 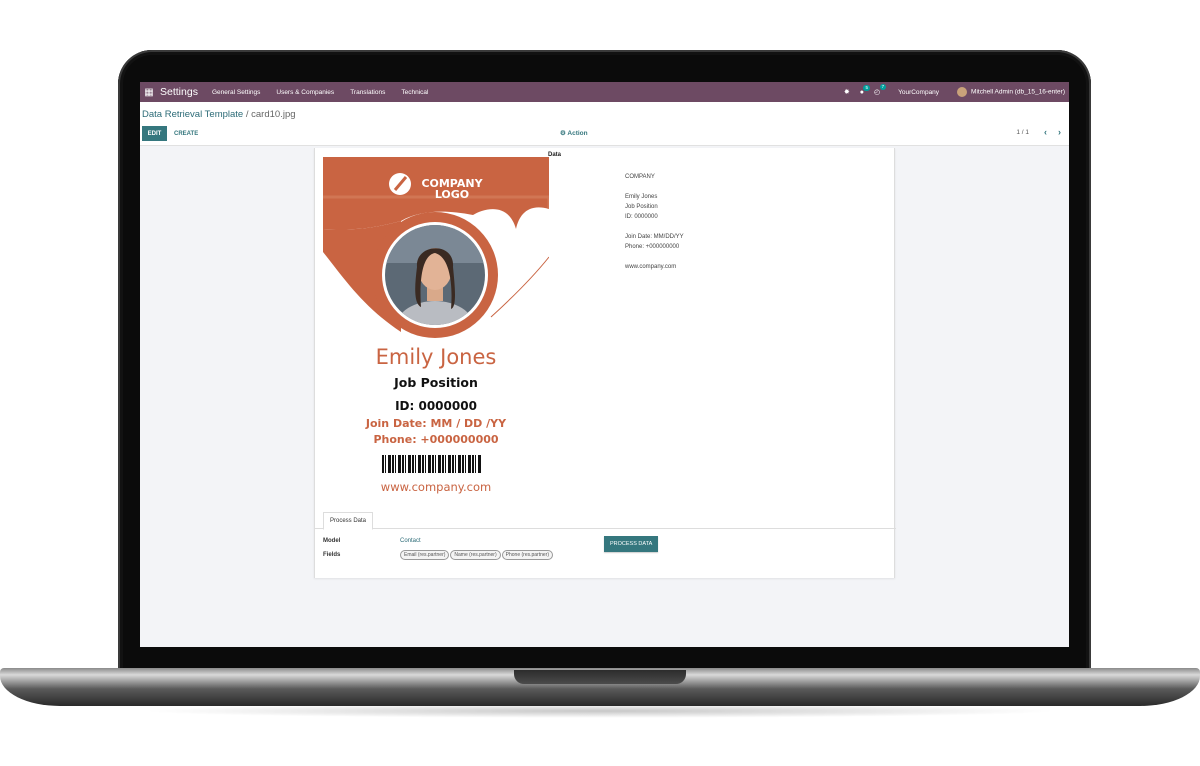 What do you see at coordinates (436, 357) in the screenshot?
I see `card-name: Emily Jones` at bounding box center [436, 357].